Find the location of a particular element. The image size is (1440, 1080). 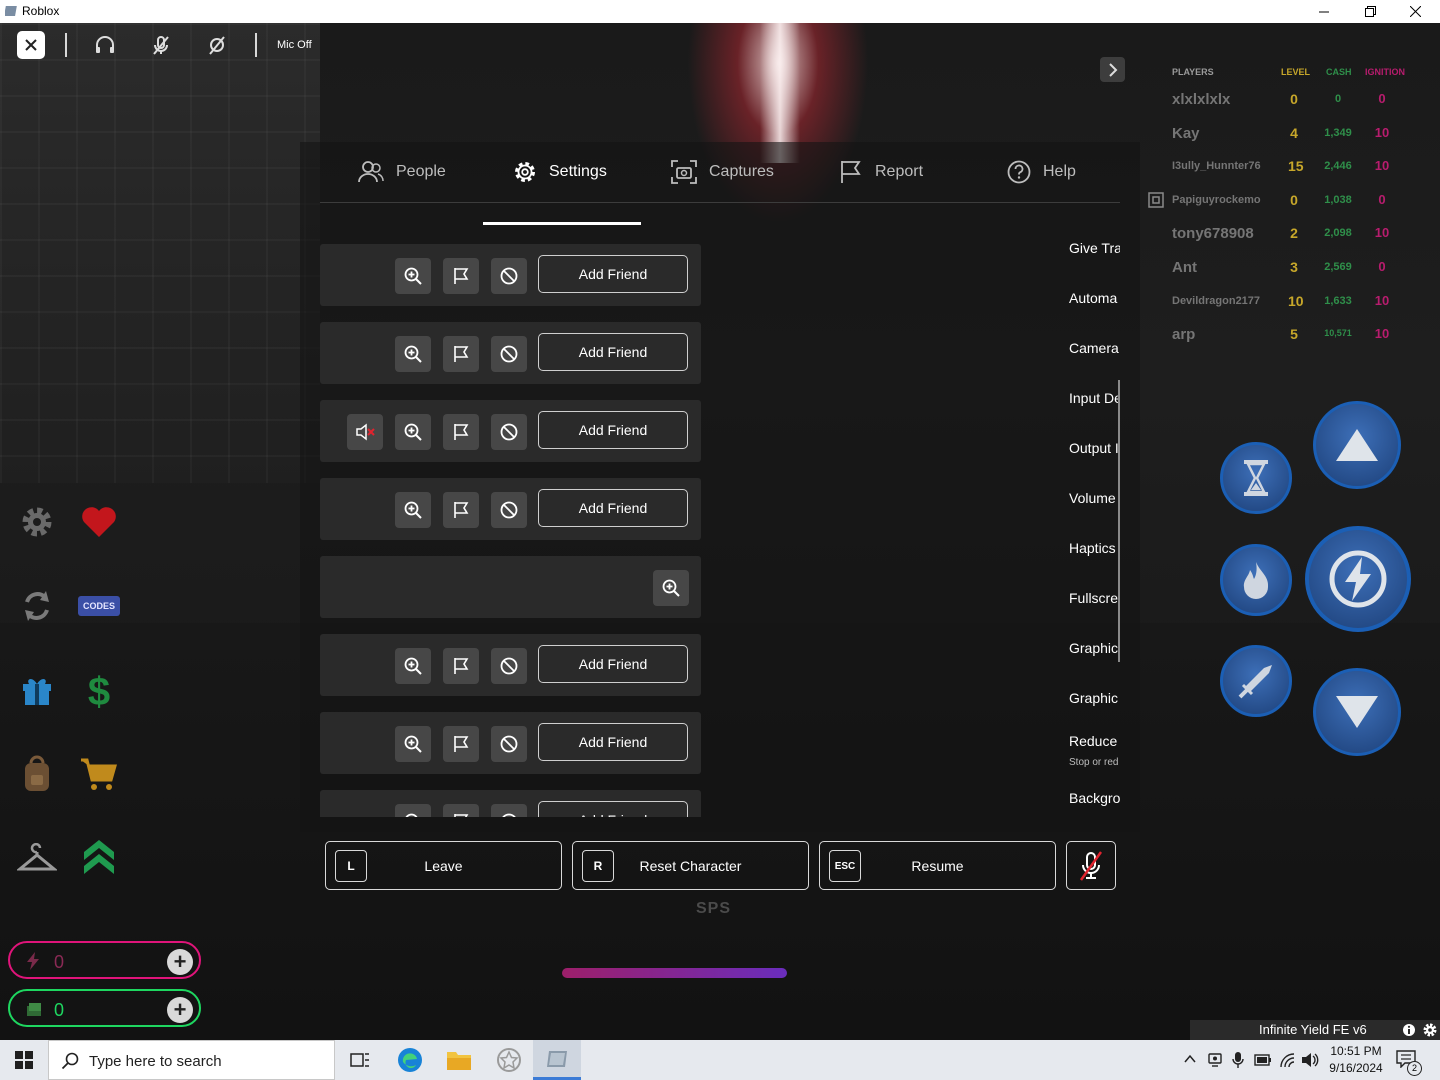

rank-up-button is located at coordinates (99, 858).